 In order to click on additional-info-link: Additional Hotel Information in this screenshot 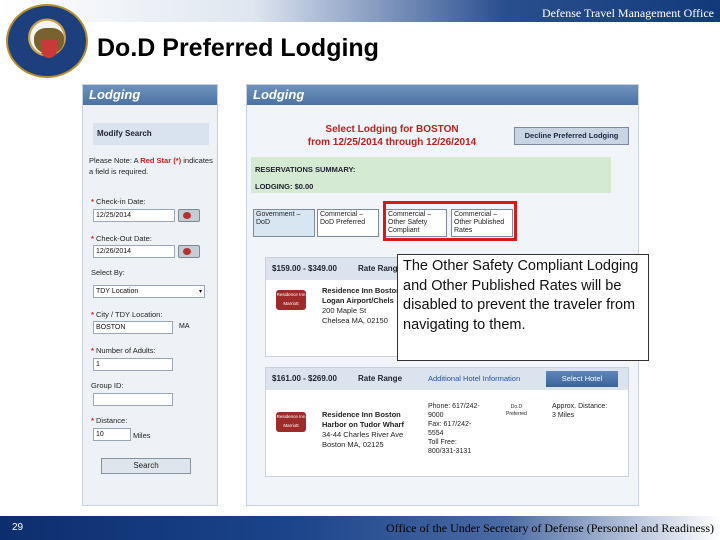, I will do `click(474, 378)`.